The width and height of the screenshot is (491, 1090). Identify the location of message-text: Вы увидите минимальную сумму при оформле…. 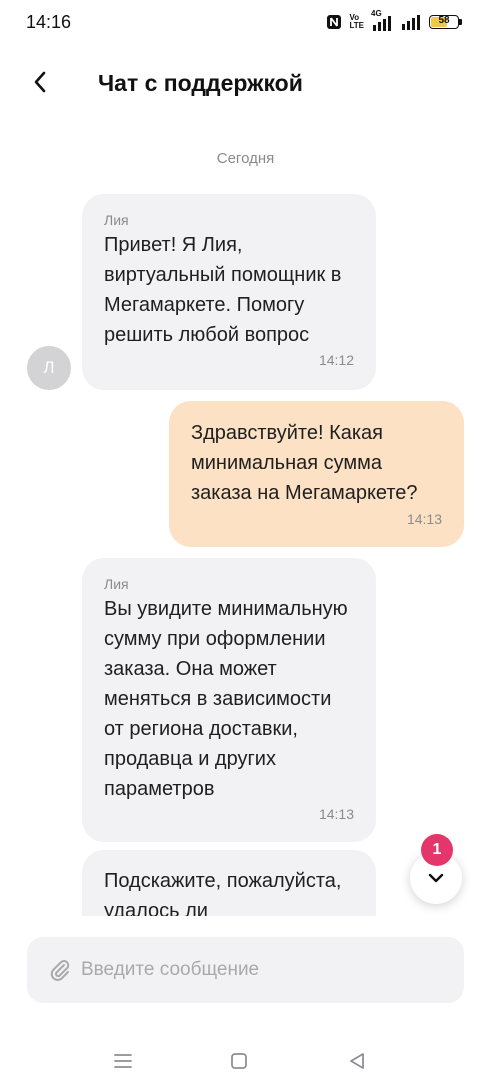
(226, 699).